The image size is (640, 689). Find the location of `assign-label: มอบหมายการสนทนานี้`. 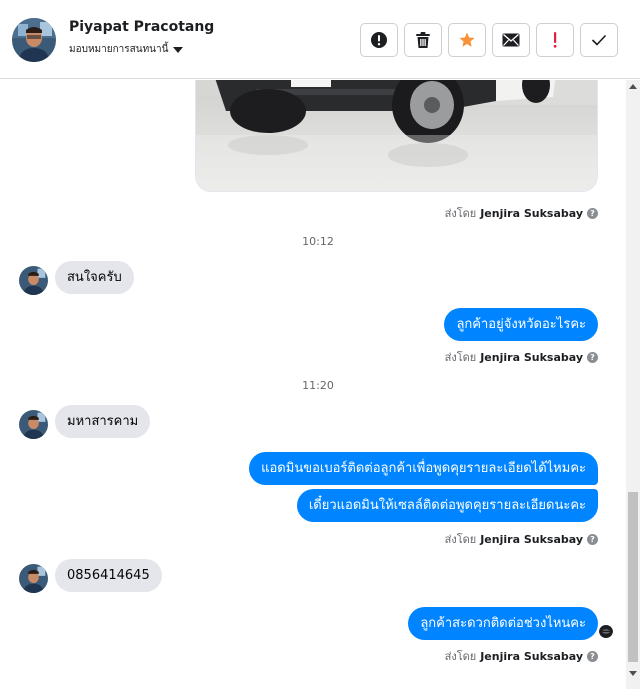

assign-label: มอบหมายการสนทนานี้ is located at coordinates (119, 49).